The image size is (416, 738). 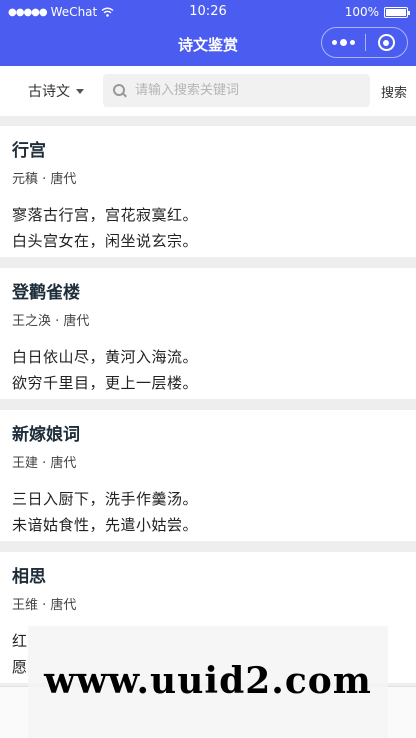 What do you see at coordinates (29, 151) in the screenshot?
I see `poem-title: 行宫` at bounding box center [29, 151].